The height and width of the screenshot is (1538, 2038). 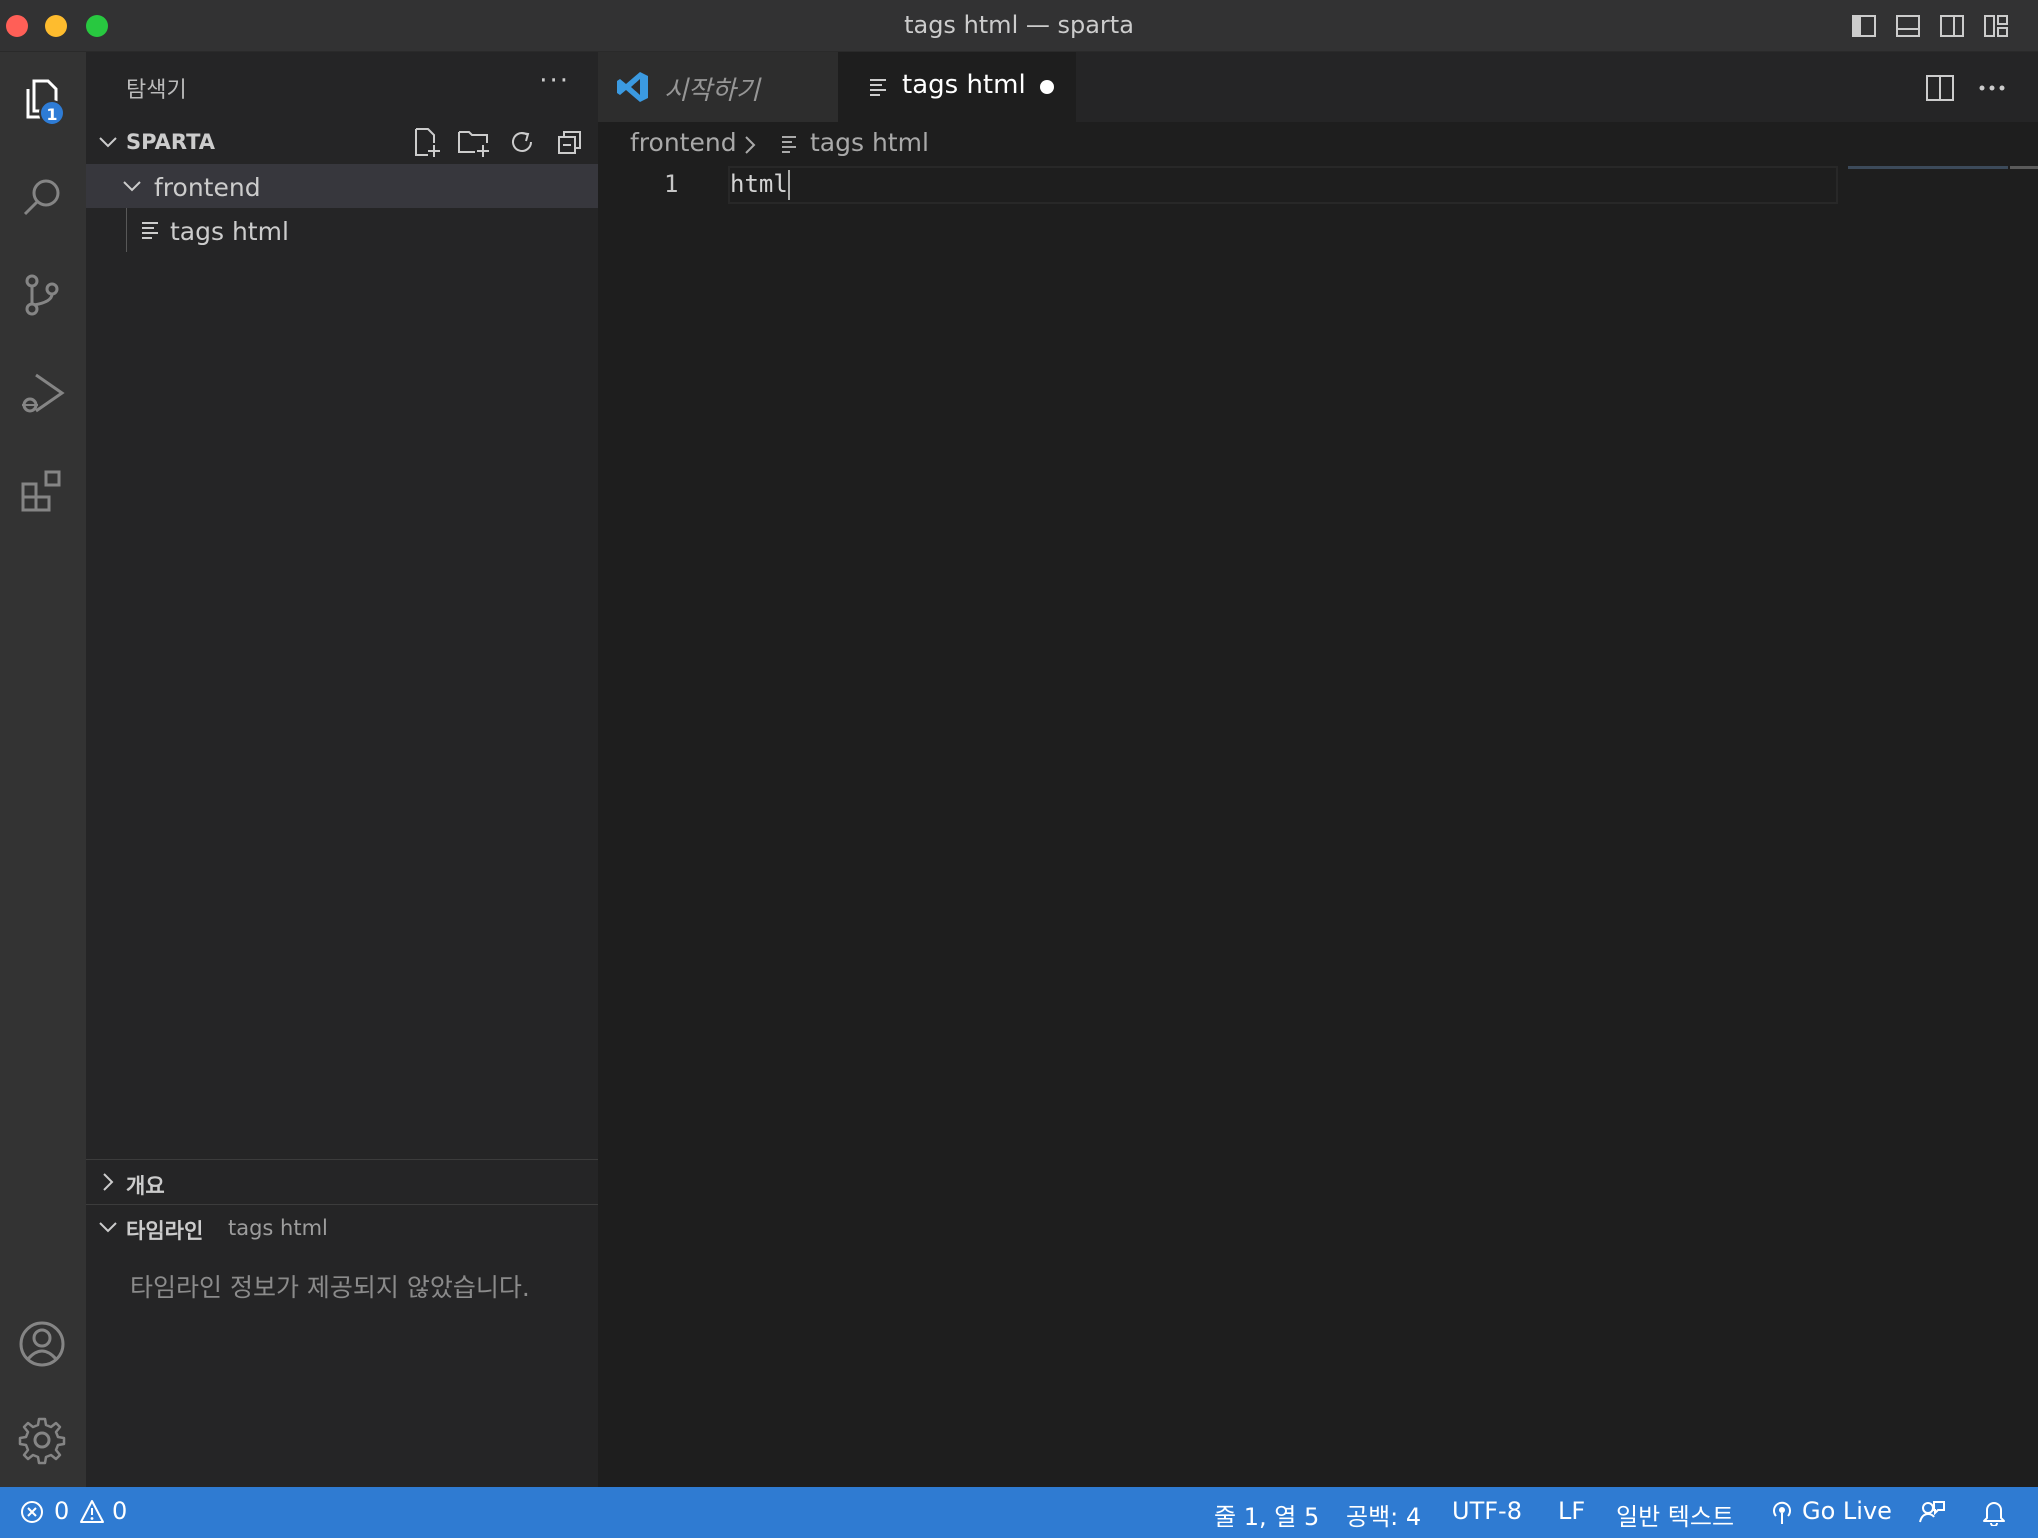 What do you see at coordinates (869, 142) in the screenshot?
I see `breadcrumb-file: tags html` at bounding box center [869, 142].